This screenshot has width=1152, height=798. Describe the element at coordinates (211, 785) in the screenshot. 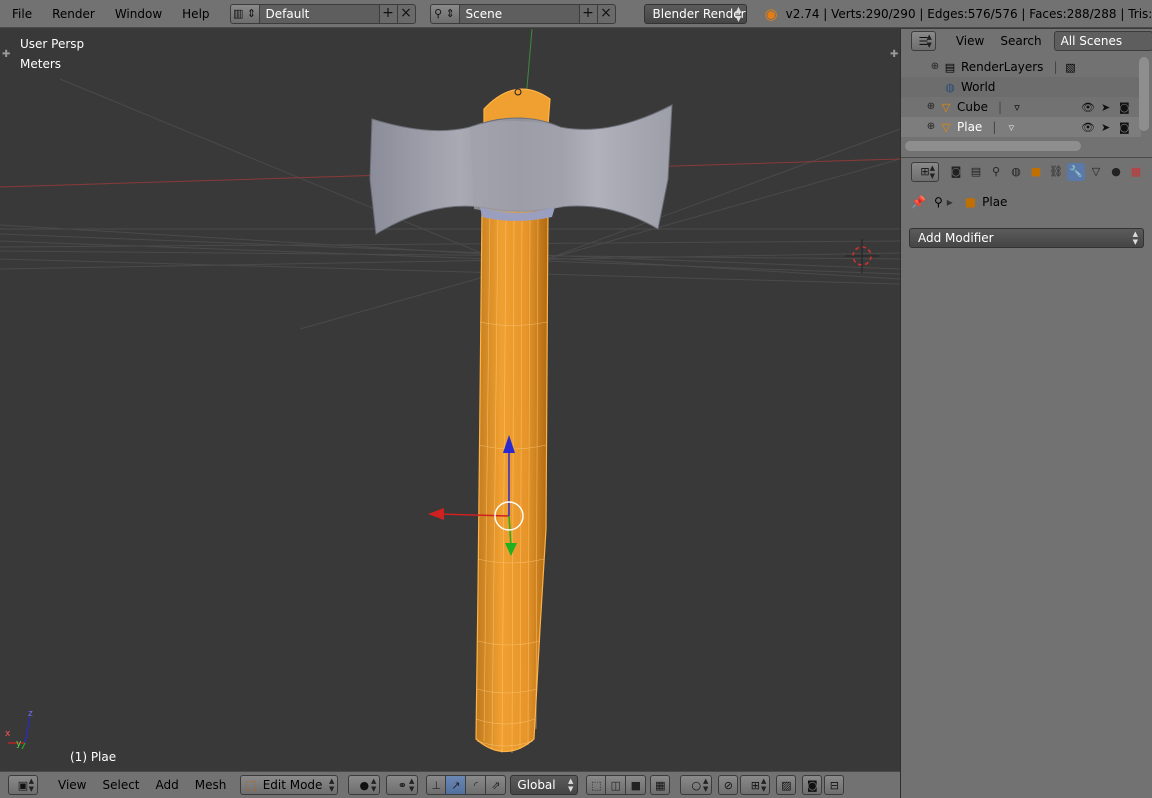

I see `menu-mesh: Mesh` at that location.